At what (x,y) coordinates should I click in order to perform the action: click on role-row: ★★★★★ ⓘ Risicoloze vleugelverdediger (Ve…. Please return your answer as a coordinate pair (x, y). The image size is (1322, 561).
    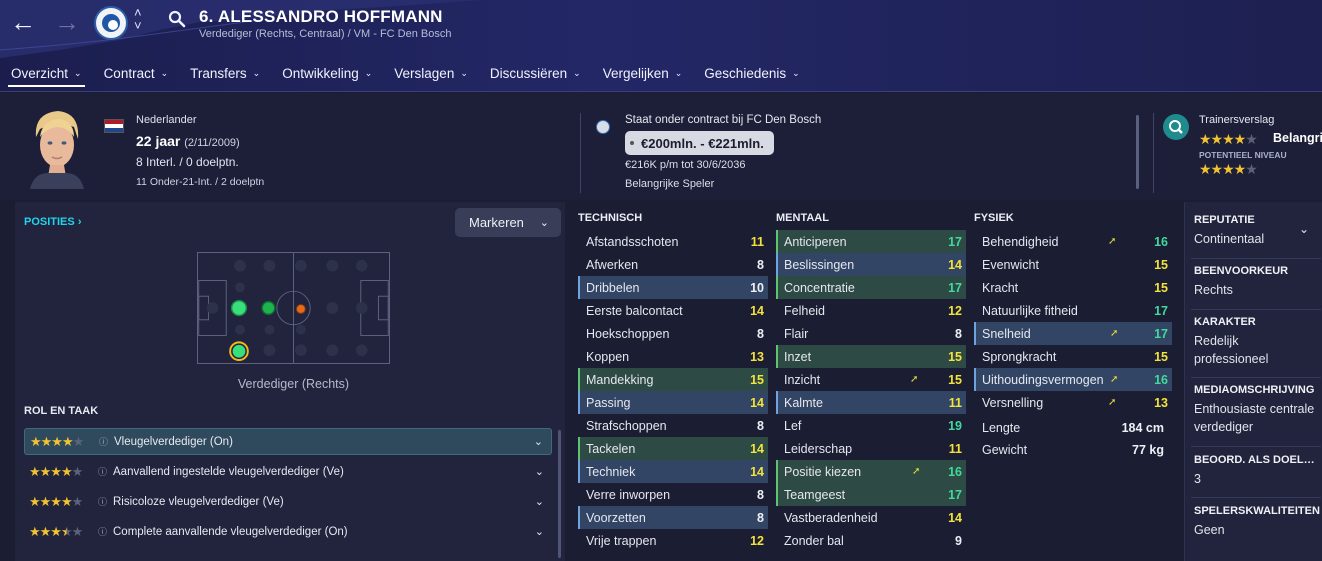
    Looking at the image, I should click on (288, 501).